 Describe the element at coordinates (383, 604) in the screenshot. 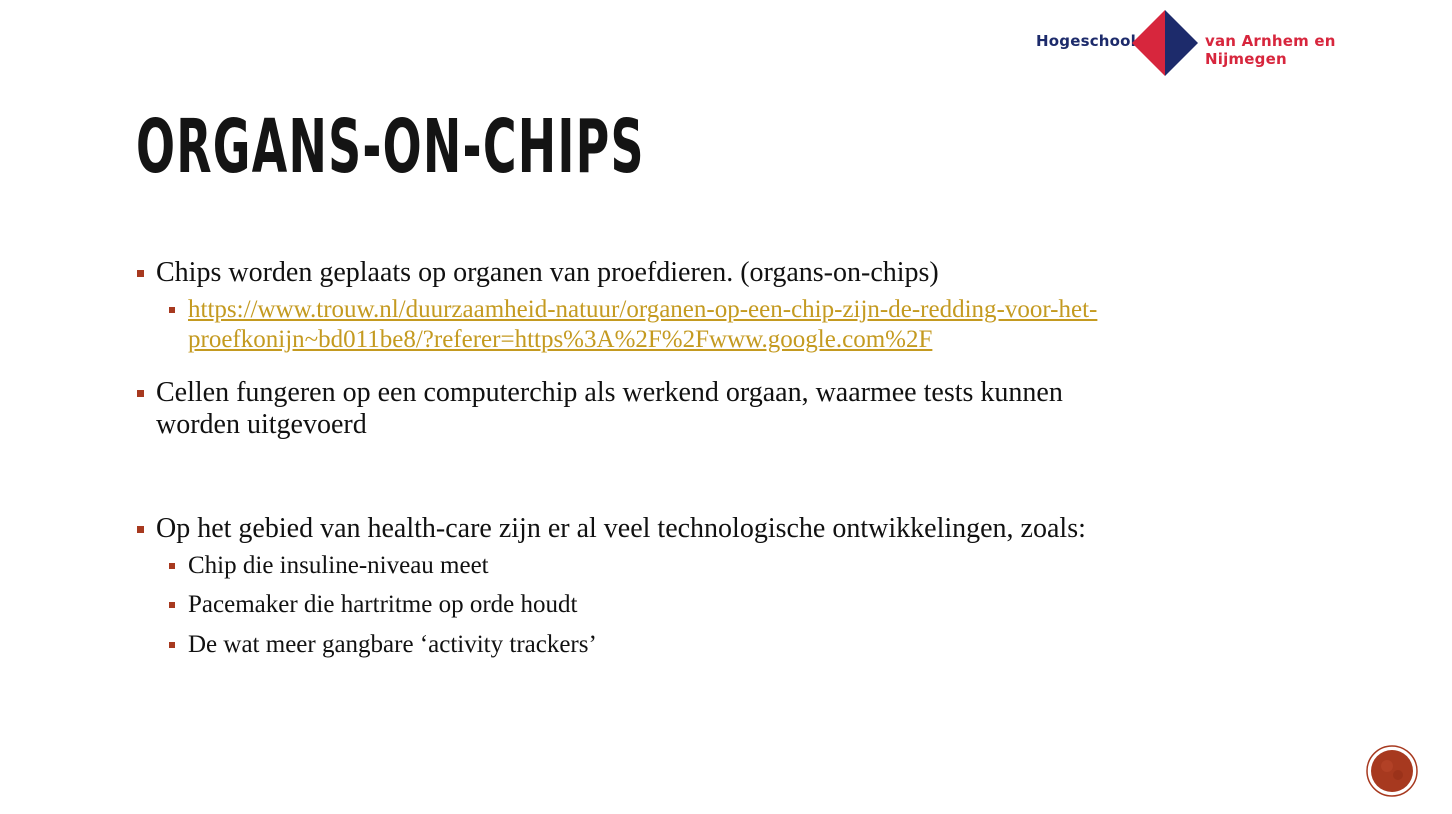

I see `bullet-text: Pacemaker die hartritme op orde houdt` at that location.